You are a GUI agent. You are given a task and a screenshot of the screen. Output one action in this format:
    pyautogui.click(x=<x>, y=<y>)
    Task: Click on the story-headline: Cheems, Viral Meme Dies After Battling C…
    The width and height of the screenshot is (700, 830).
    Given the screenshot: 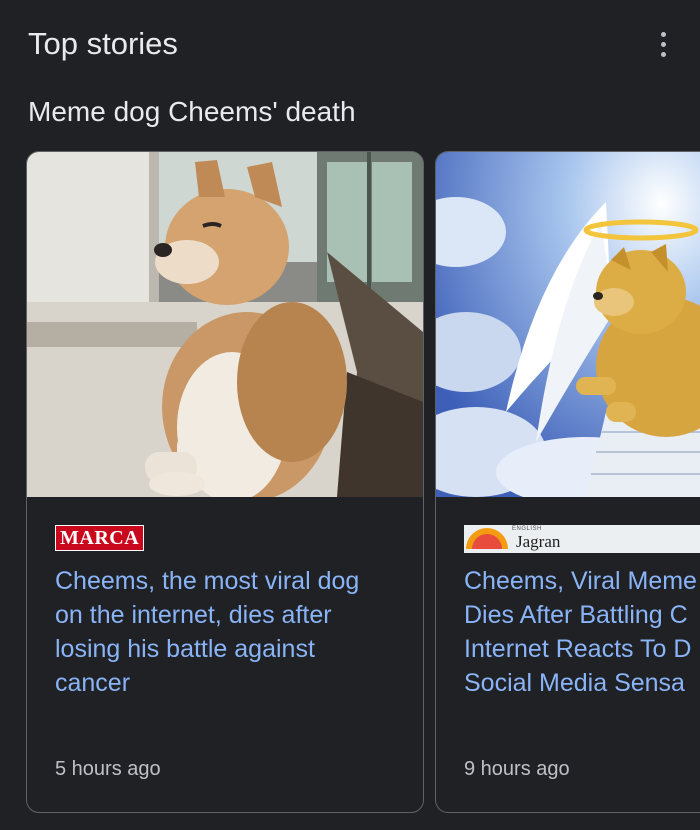 What is the action you would take?
    pyautogui.click(x=582, y=632)
    